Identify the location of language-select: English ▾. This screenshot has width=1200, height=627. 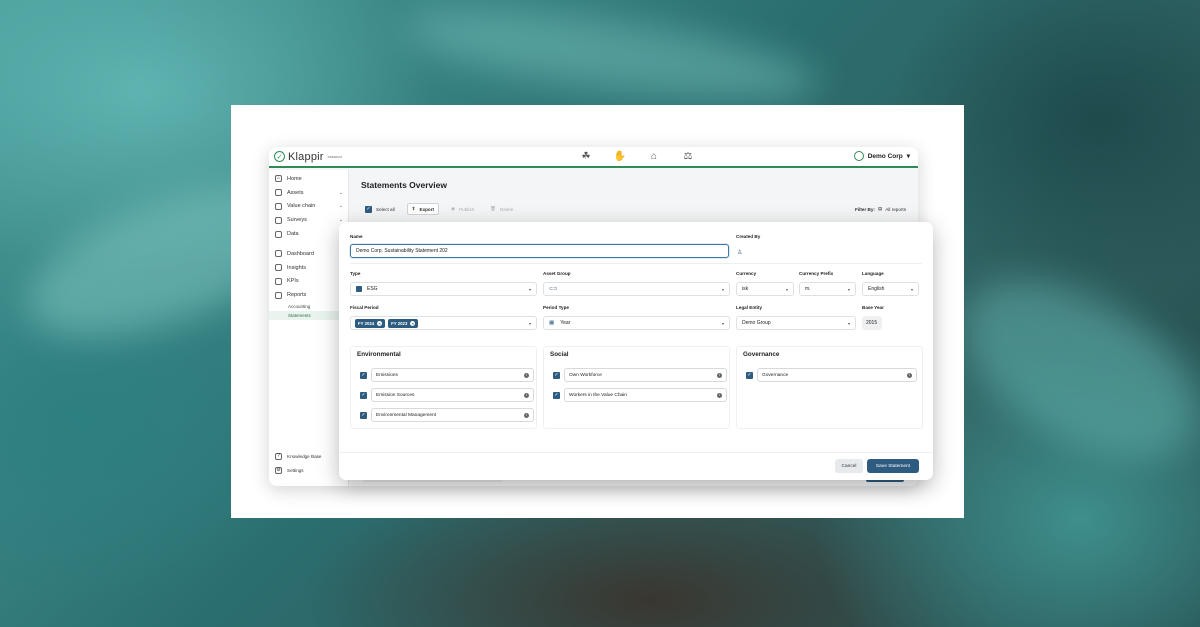
(890, 289).